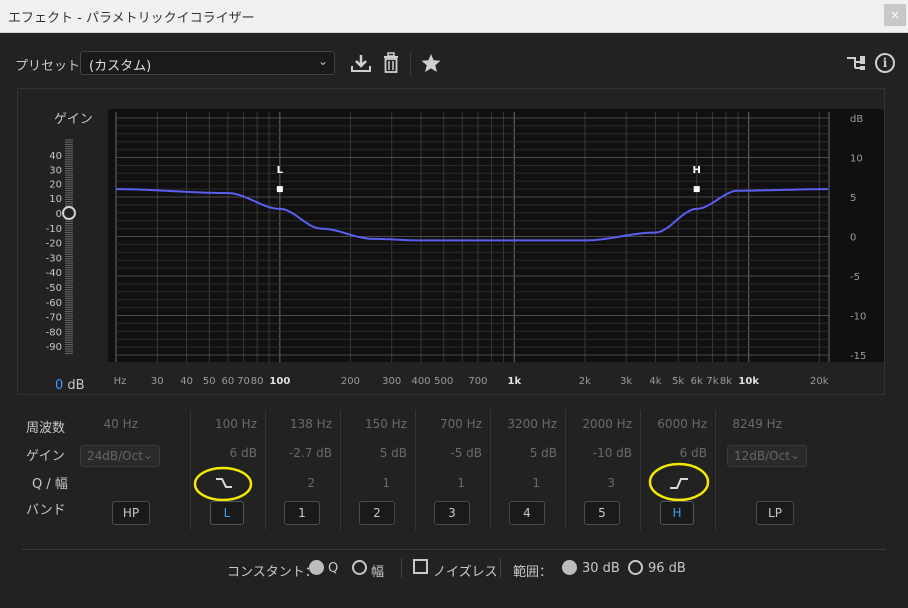 This screenshot has width=908, height=608. What do you see at coordinates (678, 381) in the screenshot?
I see `frequency-tick-label: 5k` at bounding box center [678, 381].